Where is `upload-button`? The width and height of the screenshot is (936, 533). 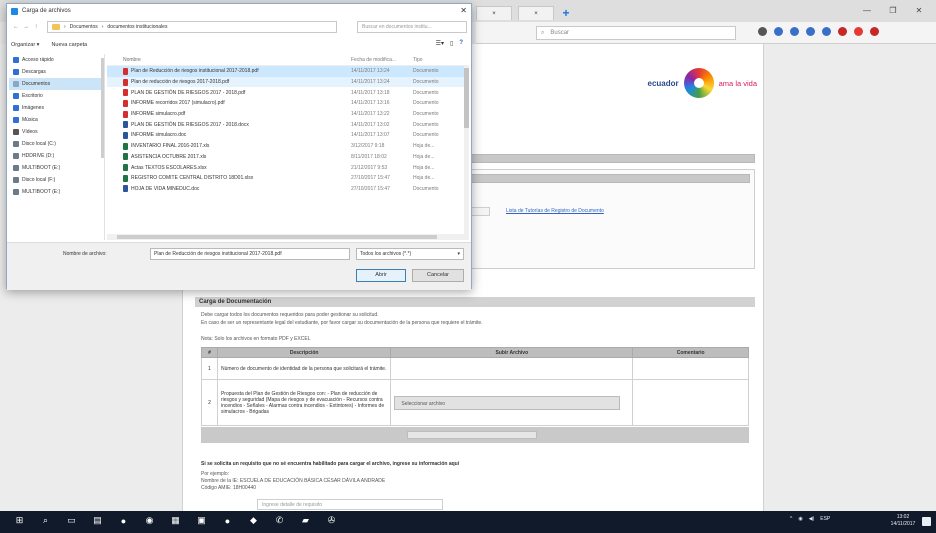
upload-button is located at coordinates (472, 435).